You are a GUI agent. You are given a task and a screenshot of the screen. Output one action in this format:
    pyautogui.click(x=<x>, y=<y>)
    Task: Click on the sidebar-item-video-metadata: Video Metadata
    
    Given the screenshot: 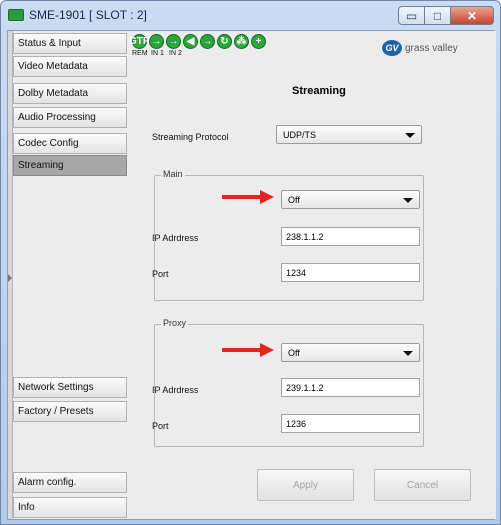 What is the action you would take?
    pyautogui.click(x=70, y=66)
    